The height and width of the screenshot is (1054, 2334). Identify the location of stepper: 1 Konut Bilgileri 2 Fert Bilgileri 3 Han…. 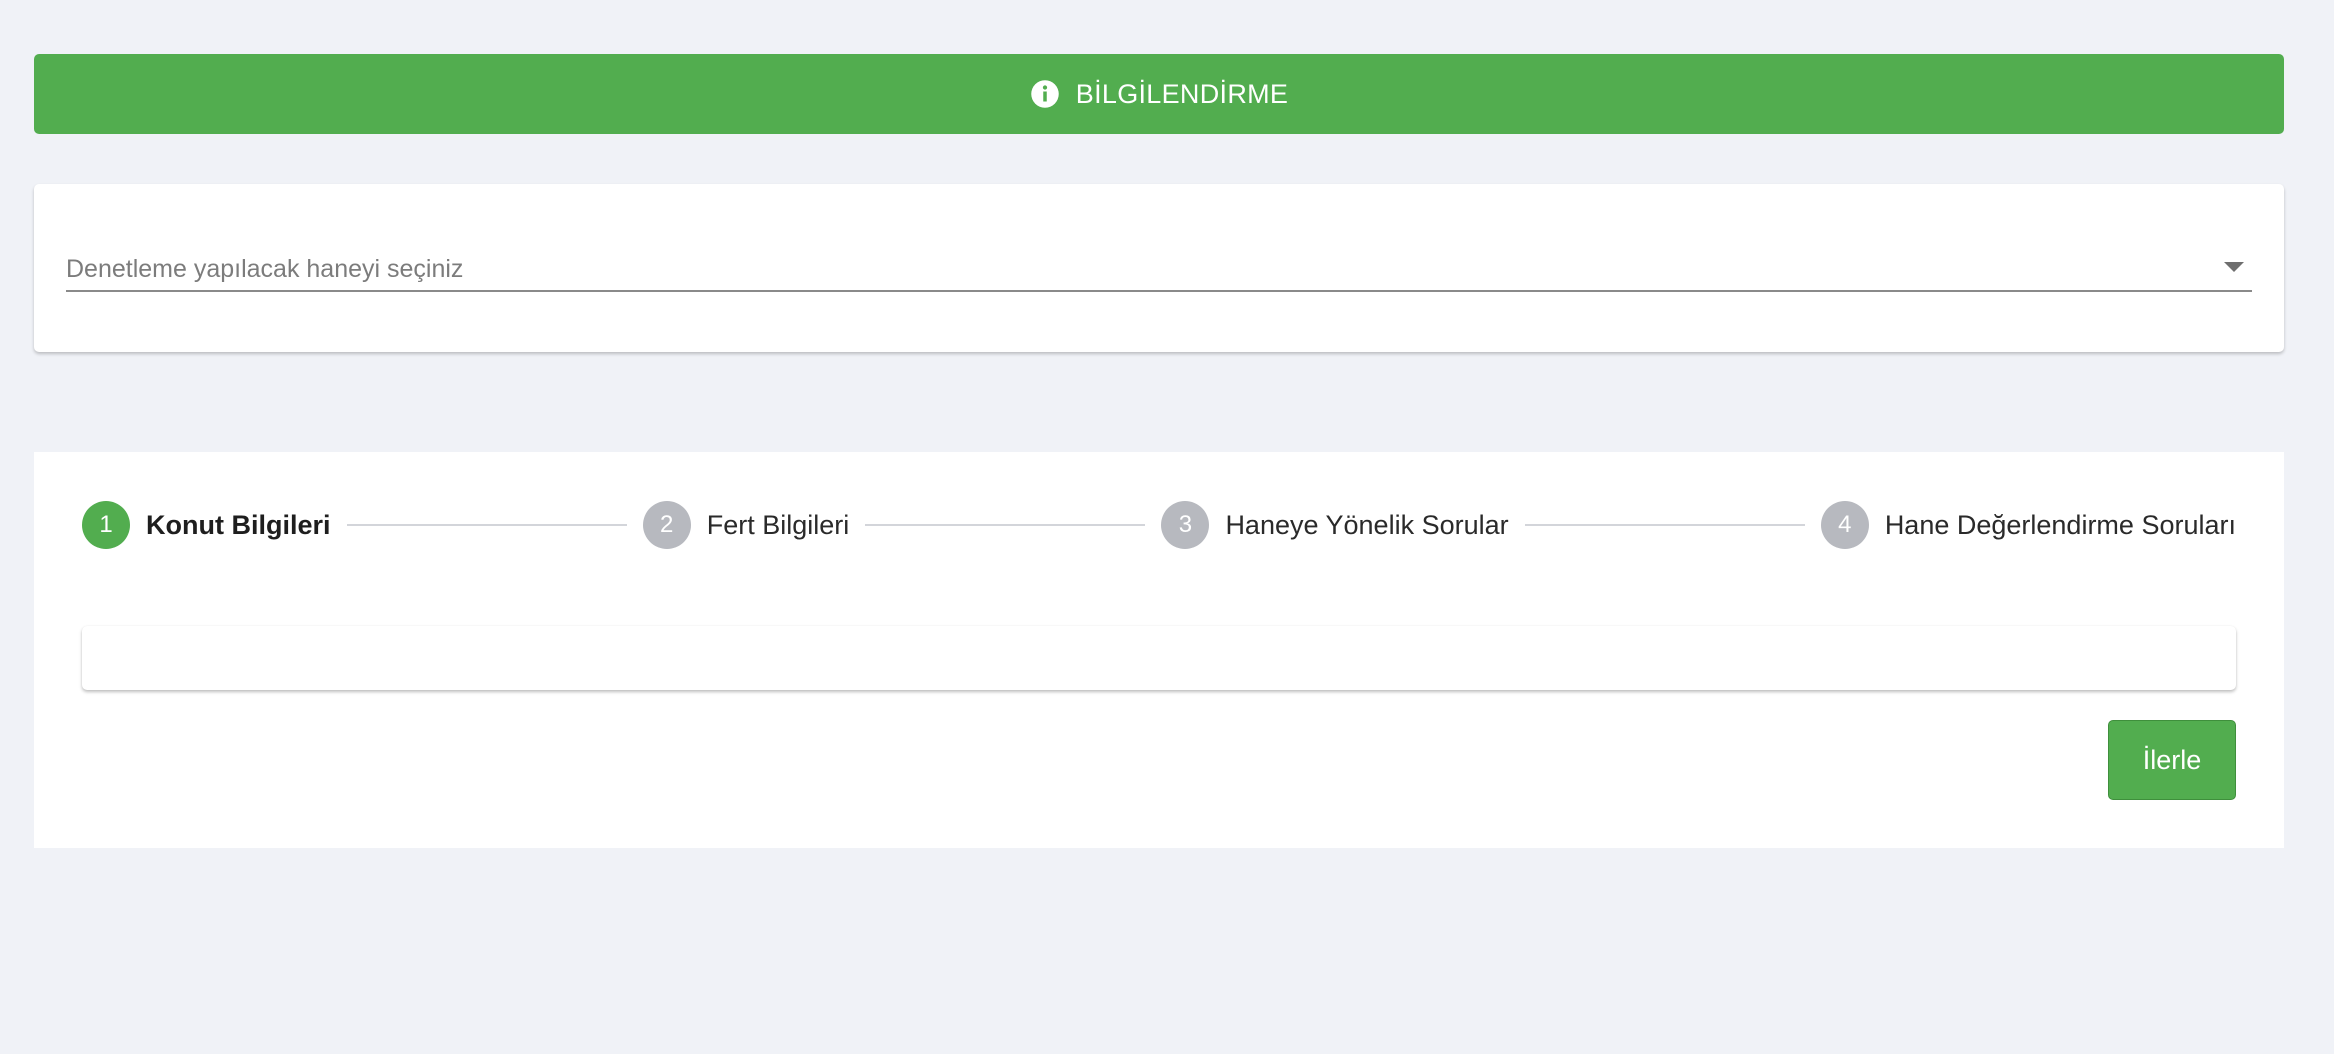
(1159, 525).